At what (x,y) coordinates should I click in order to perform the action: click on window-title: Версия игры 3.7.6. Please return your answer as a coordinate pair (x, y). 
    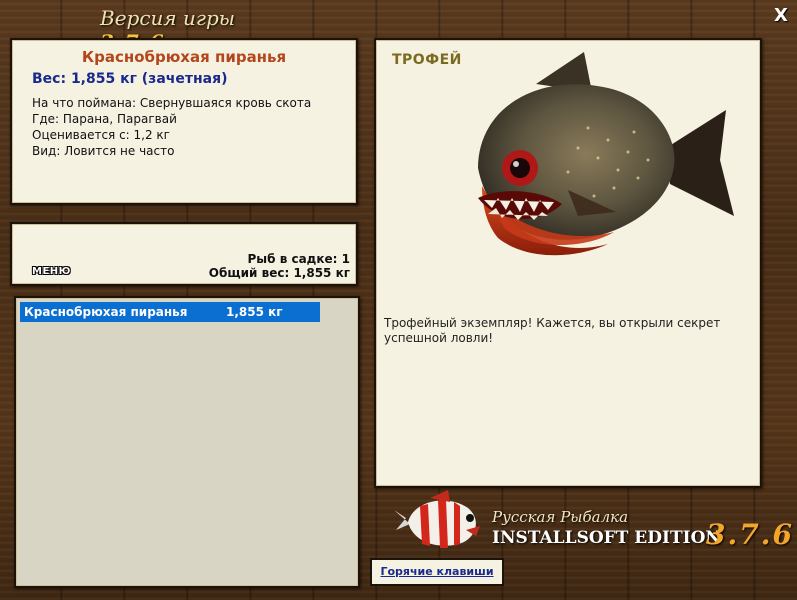
    Looking at the image, I should click on (200, 30).